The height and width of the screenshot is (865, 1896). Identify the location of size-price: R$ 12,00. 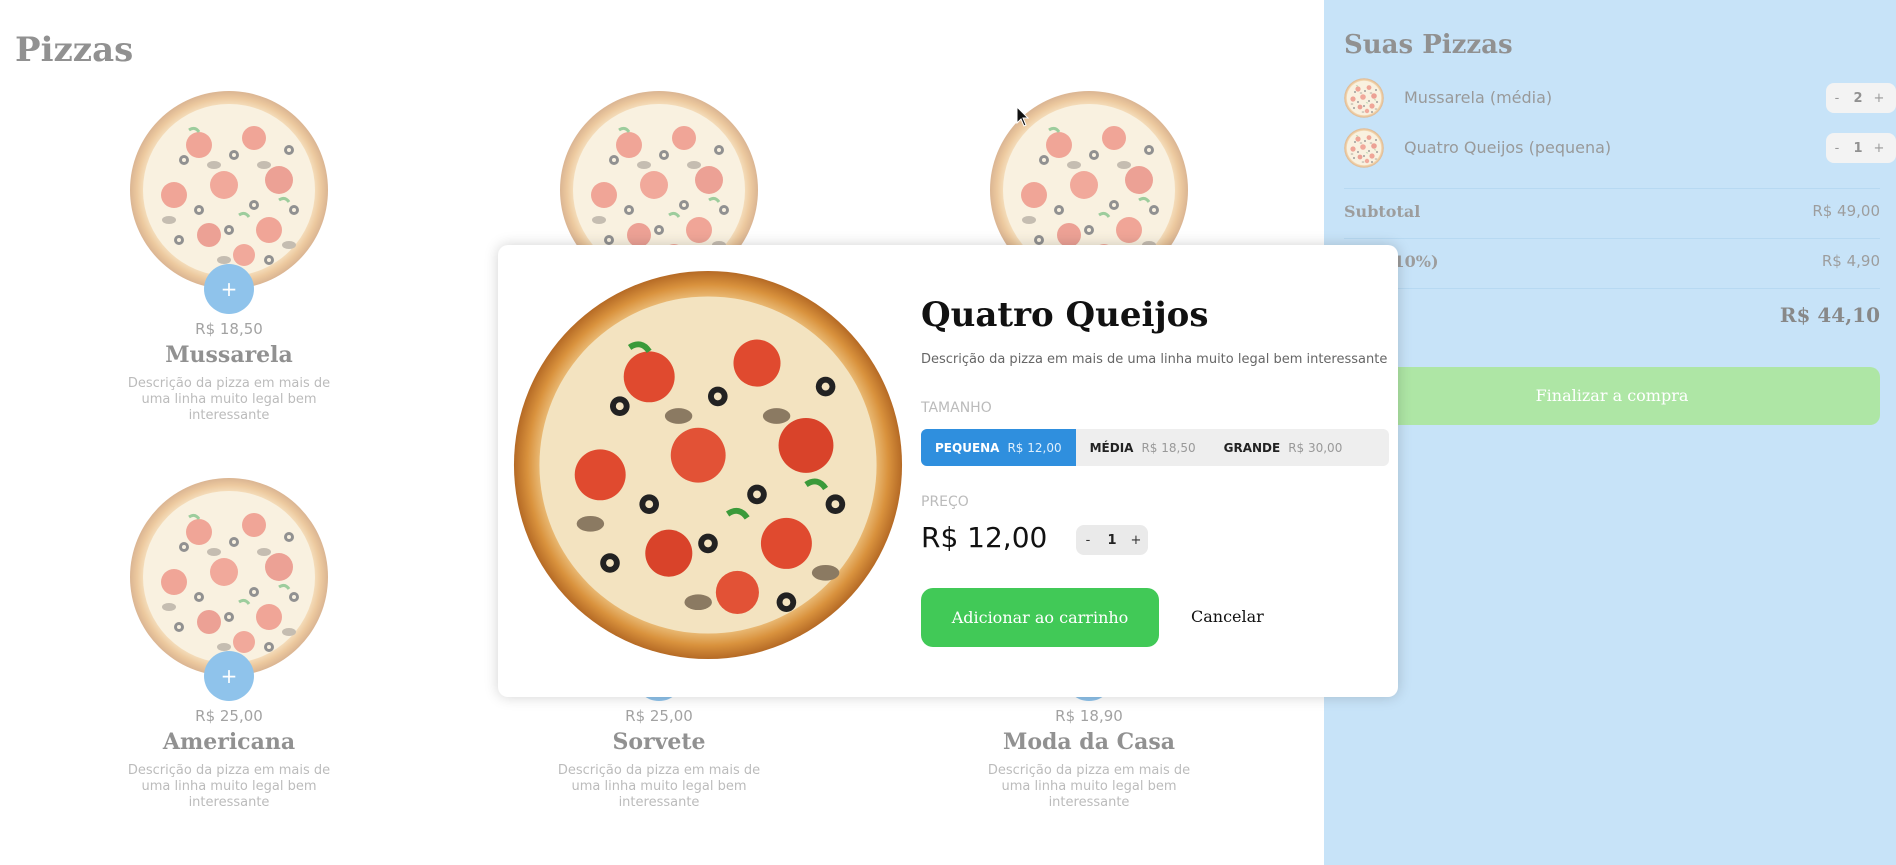
(1034, 447).